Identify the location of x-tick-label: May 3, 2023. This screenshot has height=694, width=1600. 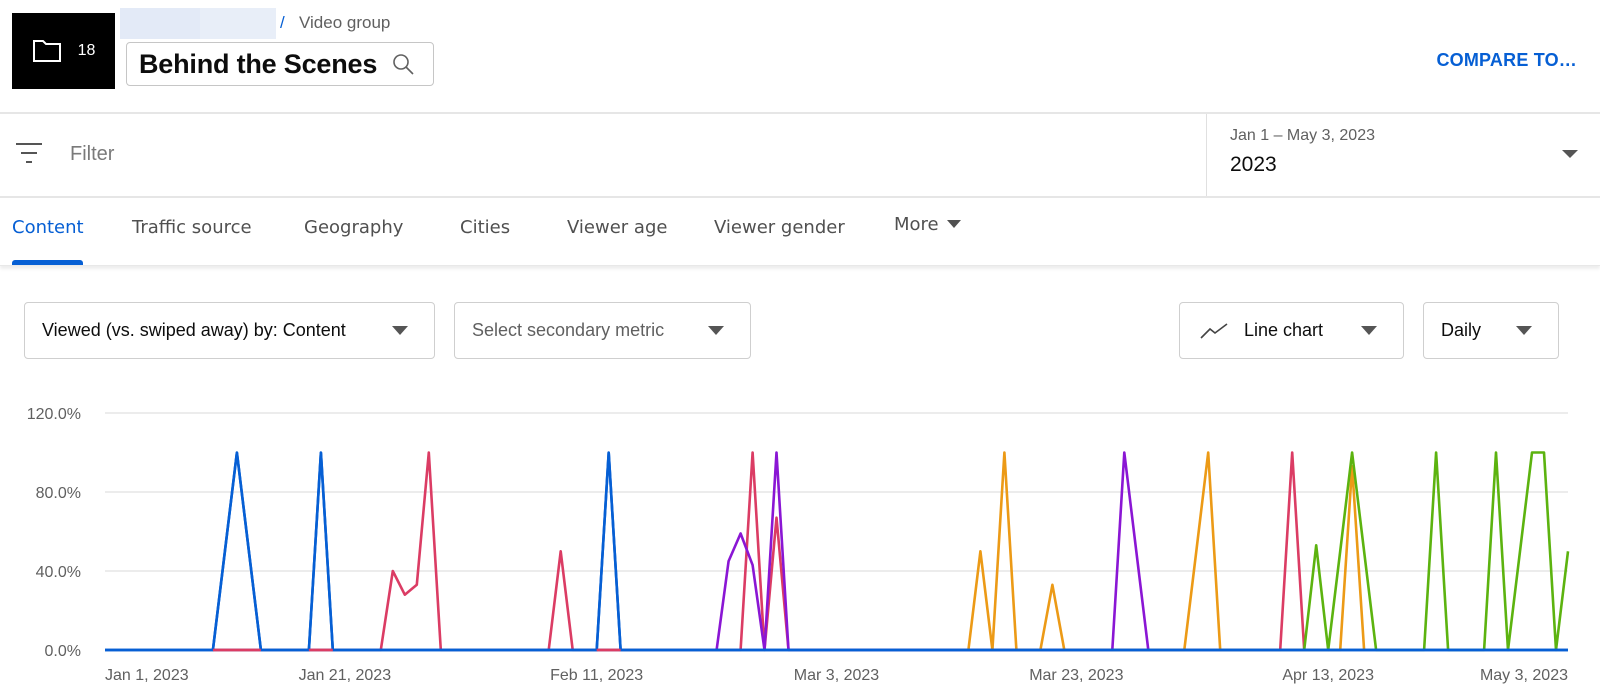
(1524, 675).